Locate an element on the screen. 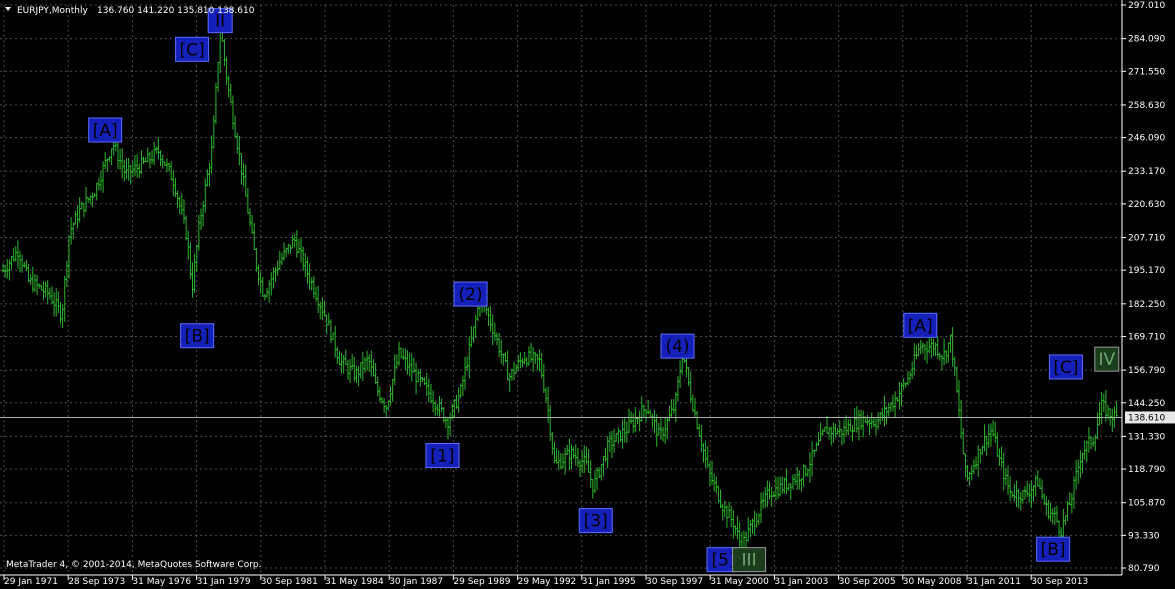 This screenshot has height=589, width=1175. chart-ohlc: 136.760 141.220 135.810 138.610 is located at coordinates (176, 11).